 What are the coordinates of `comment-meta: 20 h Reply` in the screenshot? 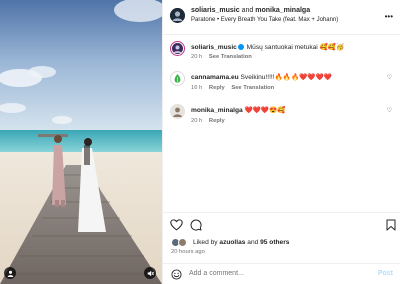 It's located at (210, 121).